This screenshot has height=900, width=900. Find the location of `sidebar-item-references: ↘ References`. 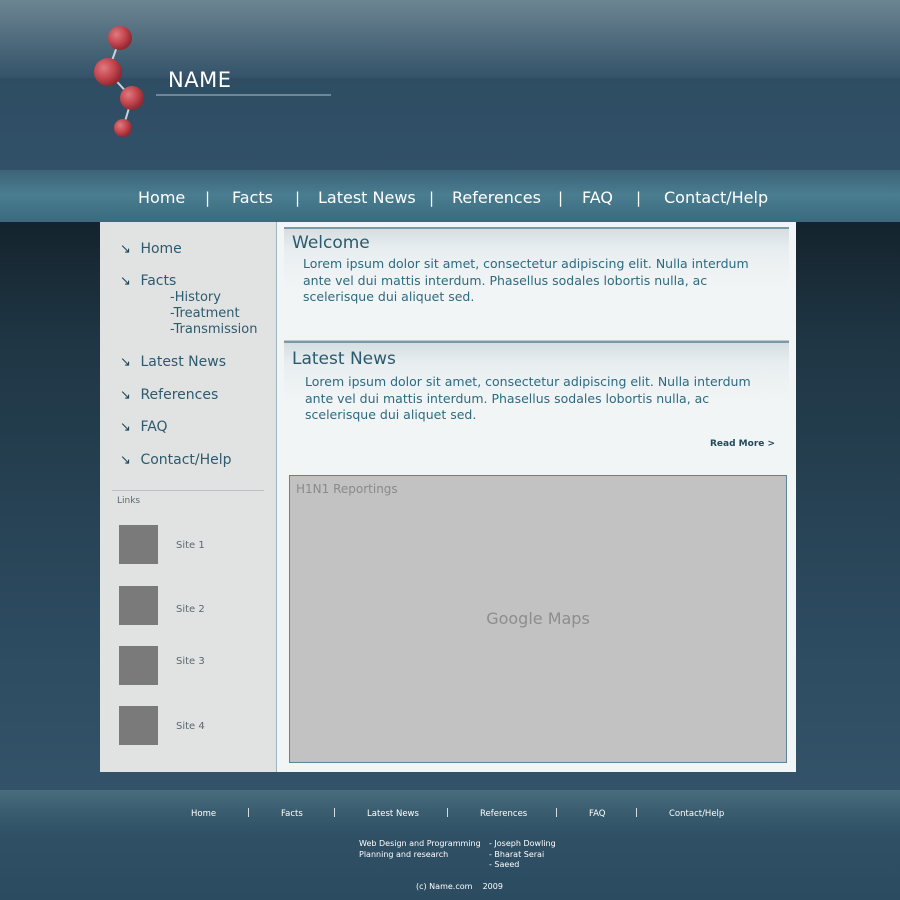

sidebar-item-references: ↘ References is located at coordinates (169, 395).